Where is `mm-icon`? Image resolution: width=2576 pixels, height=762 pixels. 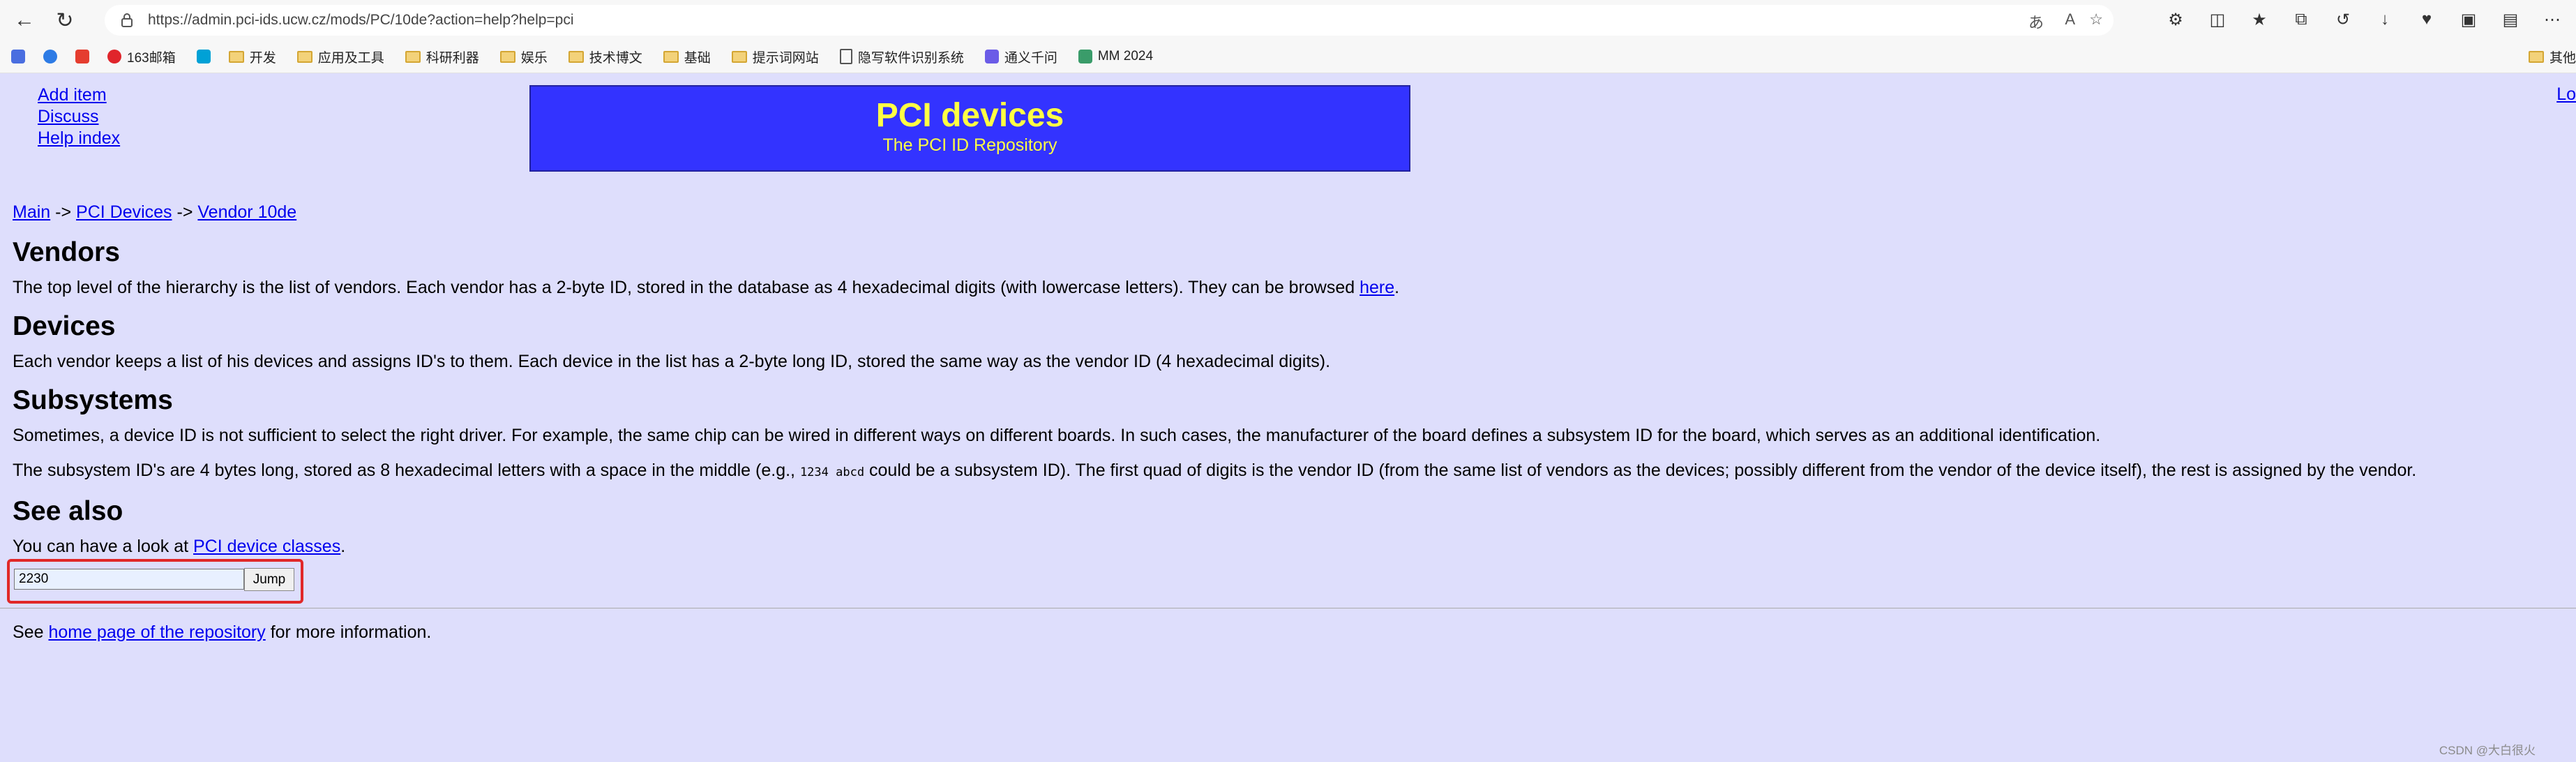
mm-icon is located at coordinates (1085, 57).